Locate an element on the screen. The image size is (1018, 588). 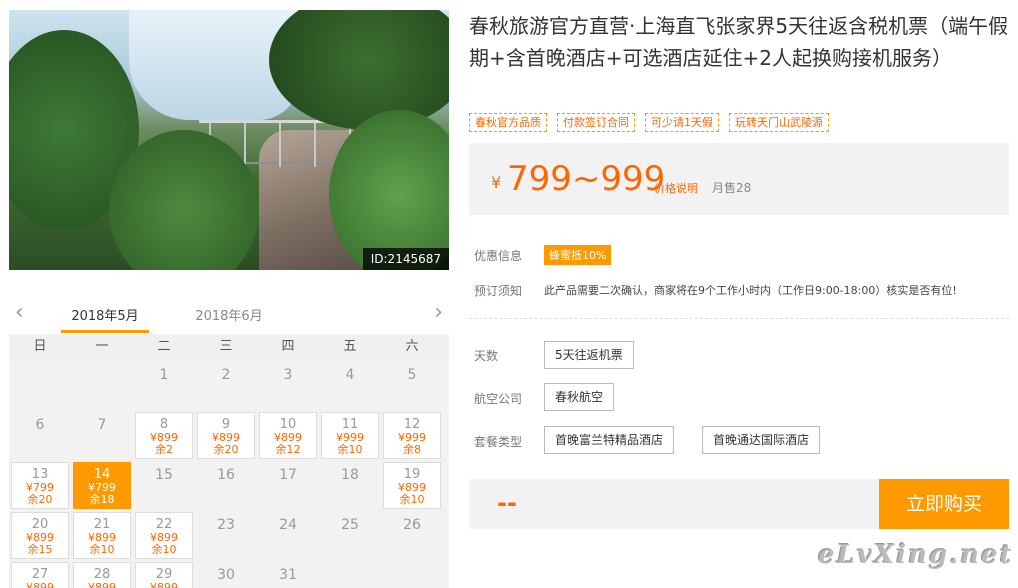
calendar-day: 30 is located at coordinates (226, 575).